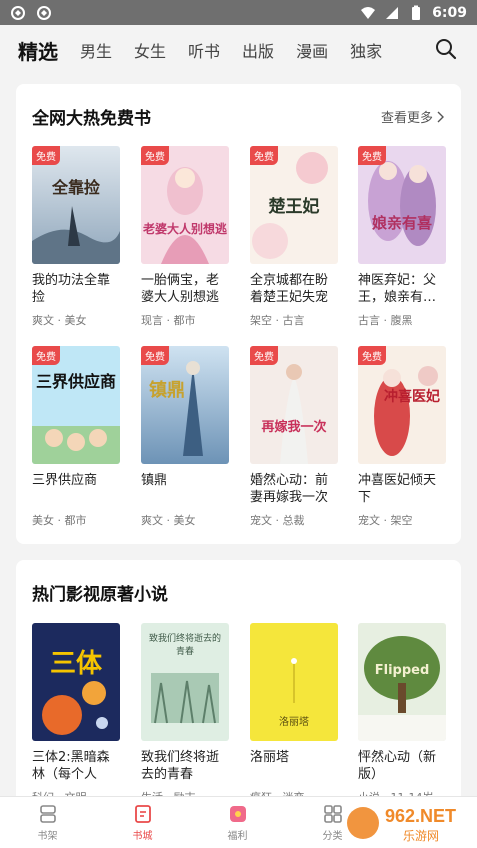 The height and width of the screenshot is (848, 477). I want to click on search-icon, so click(446, 49).